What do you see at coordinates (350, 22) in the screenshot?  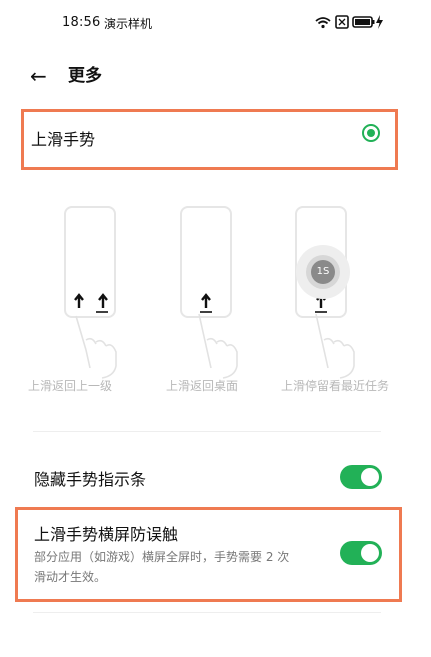 I see `status-icons` at bounding box center [350, 22].